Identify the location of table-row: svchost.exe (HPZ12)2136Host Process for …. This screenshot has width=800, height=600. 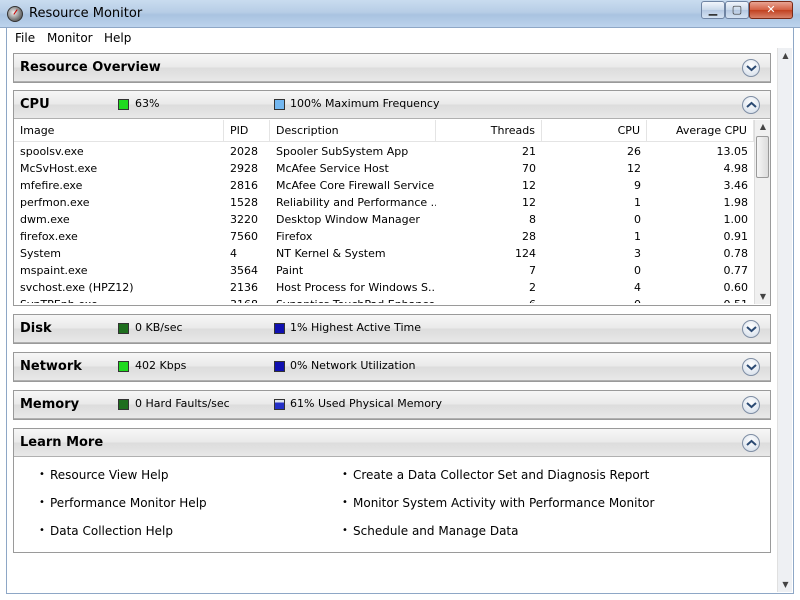
(384, 287).